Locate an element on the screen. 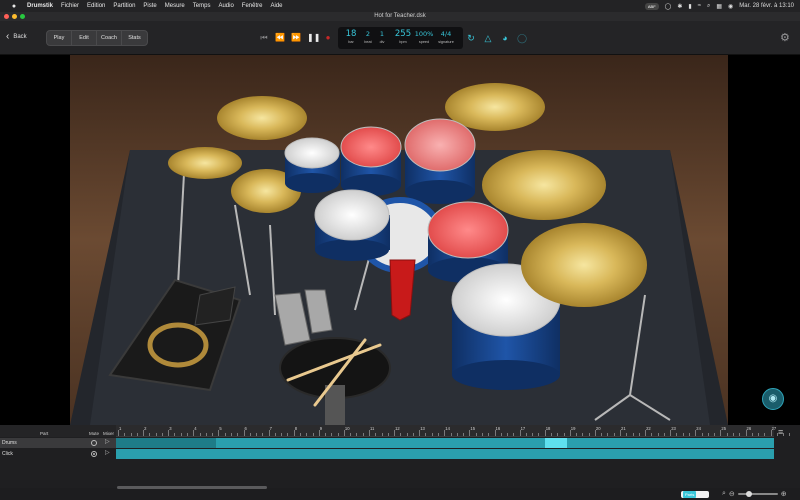 This screenshot has width=800, height=500. ruler-bar-number: 2 is located at coordinates (145, 428).